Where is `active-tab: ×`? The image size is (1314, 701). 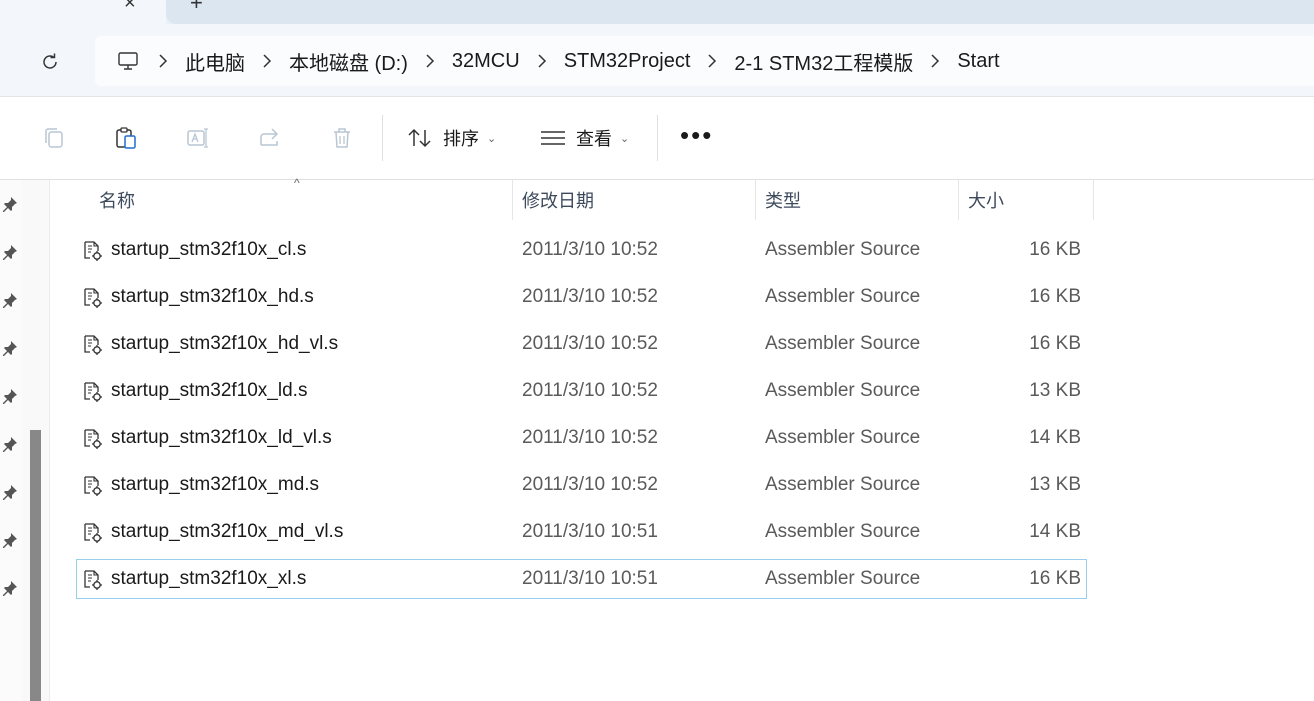
active-tab: × is located at coordinates (83, 12).